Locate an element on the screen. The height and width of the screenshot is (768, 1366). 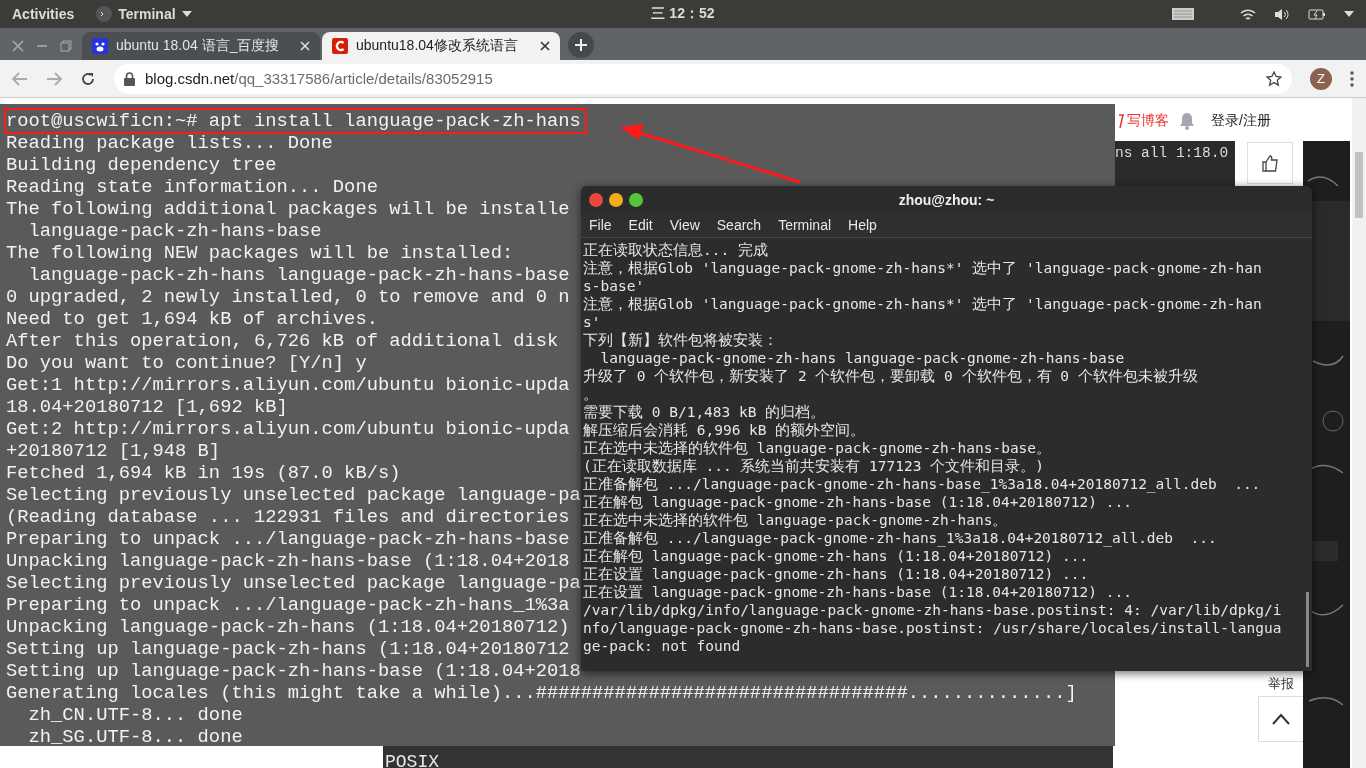
menu-item: Help is located at coordinates (862, 225).